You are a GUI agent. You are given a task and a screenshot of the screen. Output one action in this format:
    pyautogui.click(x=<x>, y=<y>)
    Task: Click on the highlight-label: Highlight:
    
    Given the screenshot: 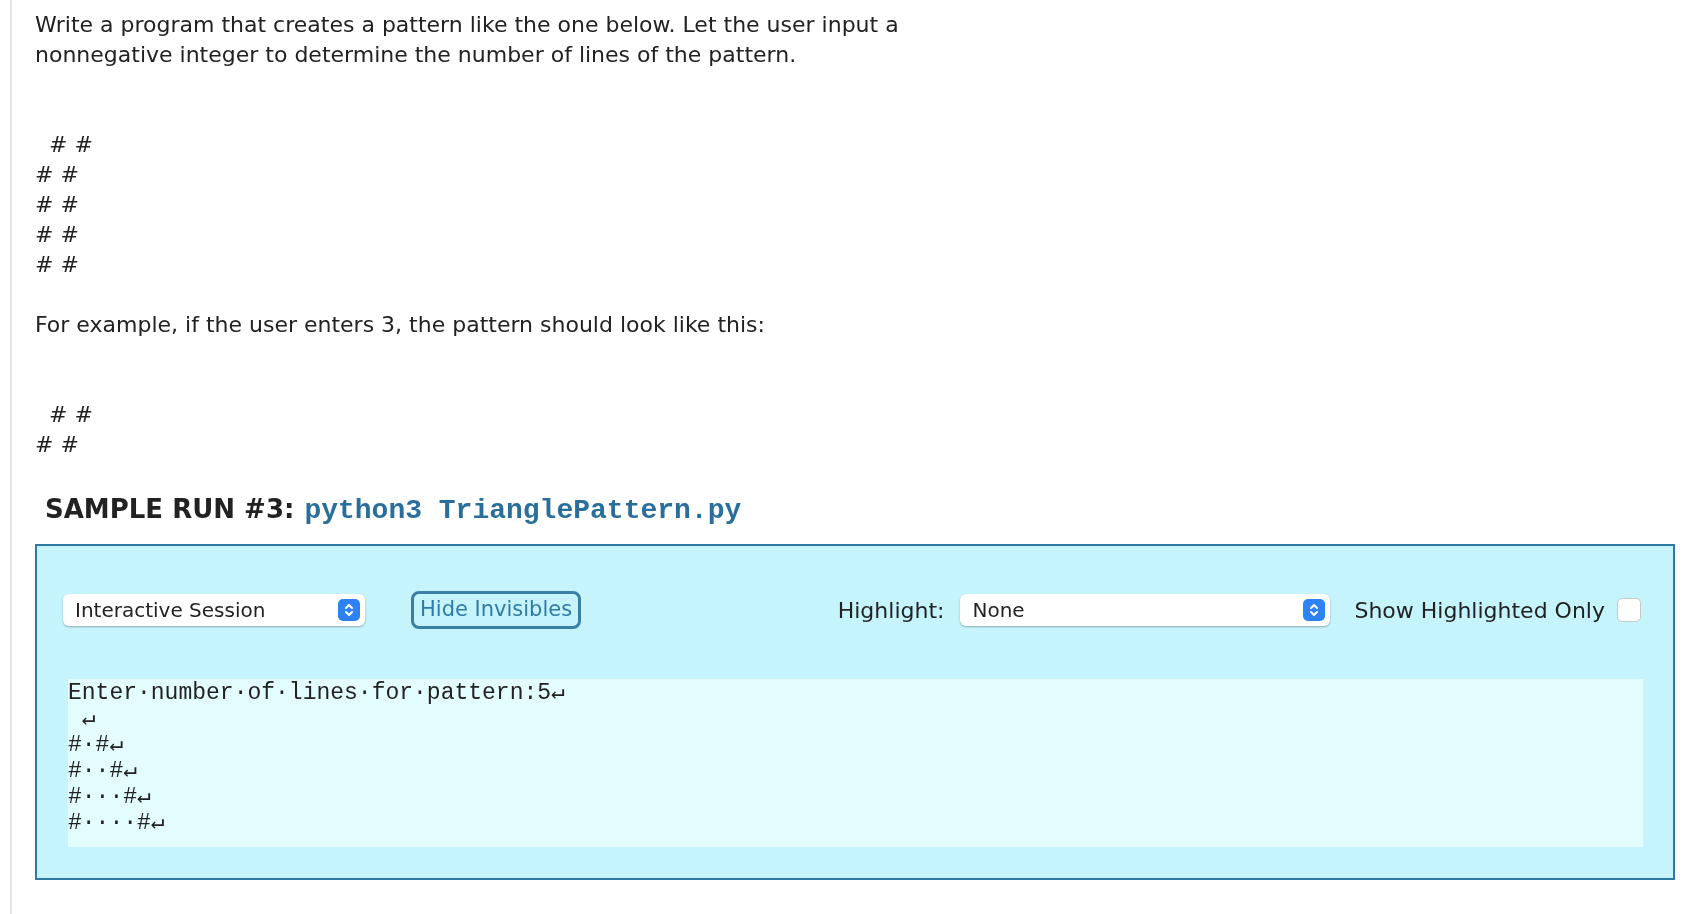 What is the action you would take?
    pyautogui.click(x=891, y=610)
    